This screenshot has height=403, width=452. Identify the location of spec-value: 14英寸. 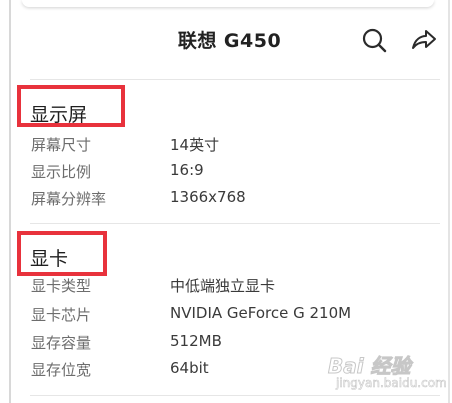
(195, 145).